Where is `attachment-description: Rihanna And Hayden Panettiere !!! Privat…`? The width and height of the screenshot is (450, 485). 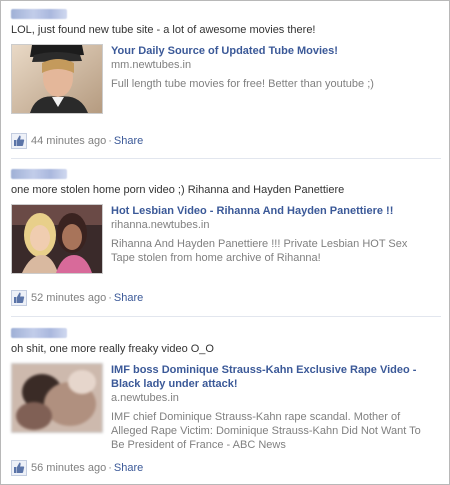 attachment-description: Rihanna And Hayden Panettiere !!! Privat… is located at coordinates (259, 251).